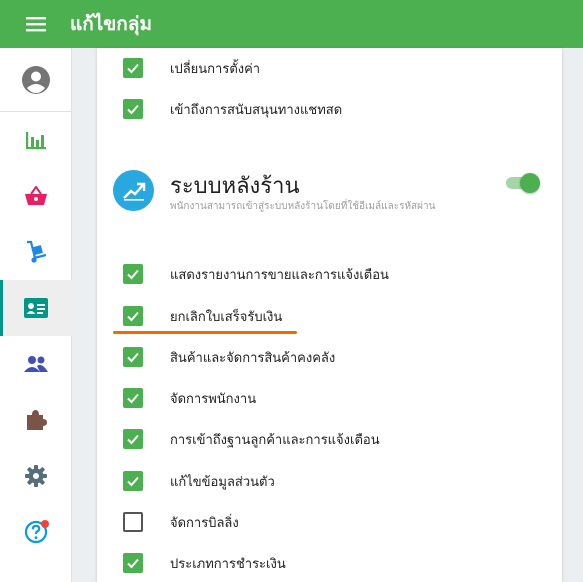  I want to click on permission-row-change-settings: เปลี่ยนการตั้งค่า, so click(191, 68).